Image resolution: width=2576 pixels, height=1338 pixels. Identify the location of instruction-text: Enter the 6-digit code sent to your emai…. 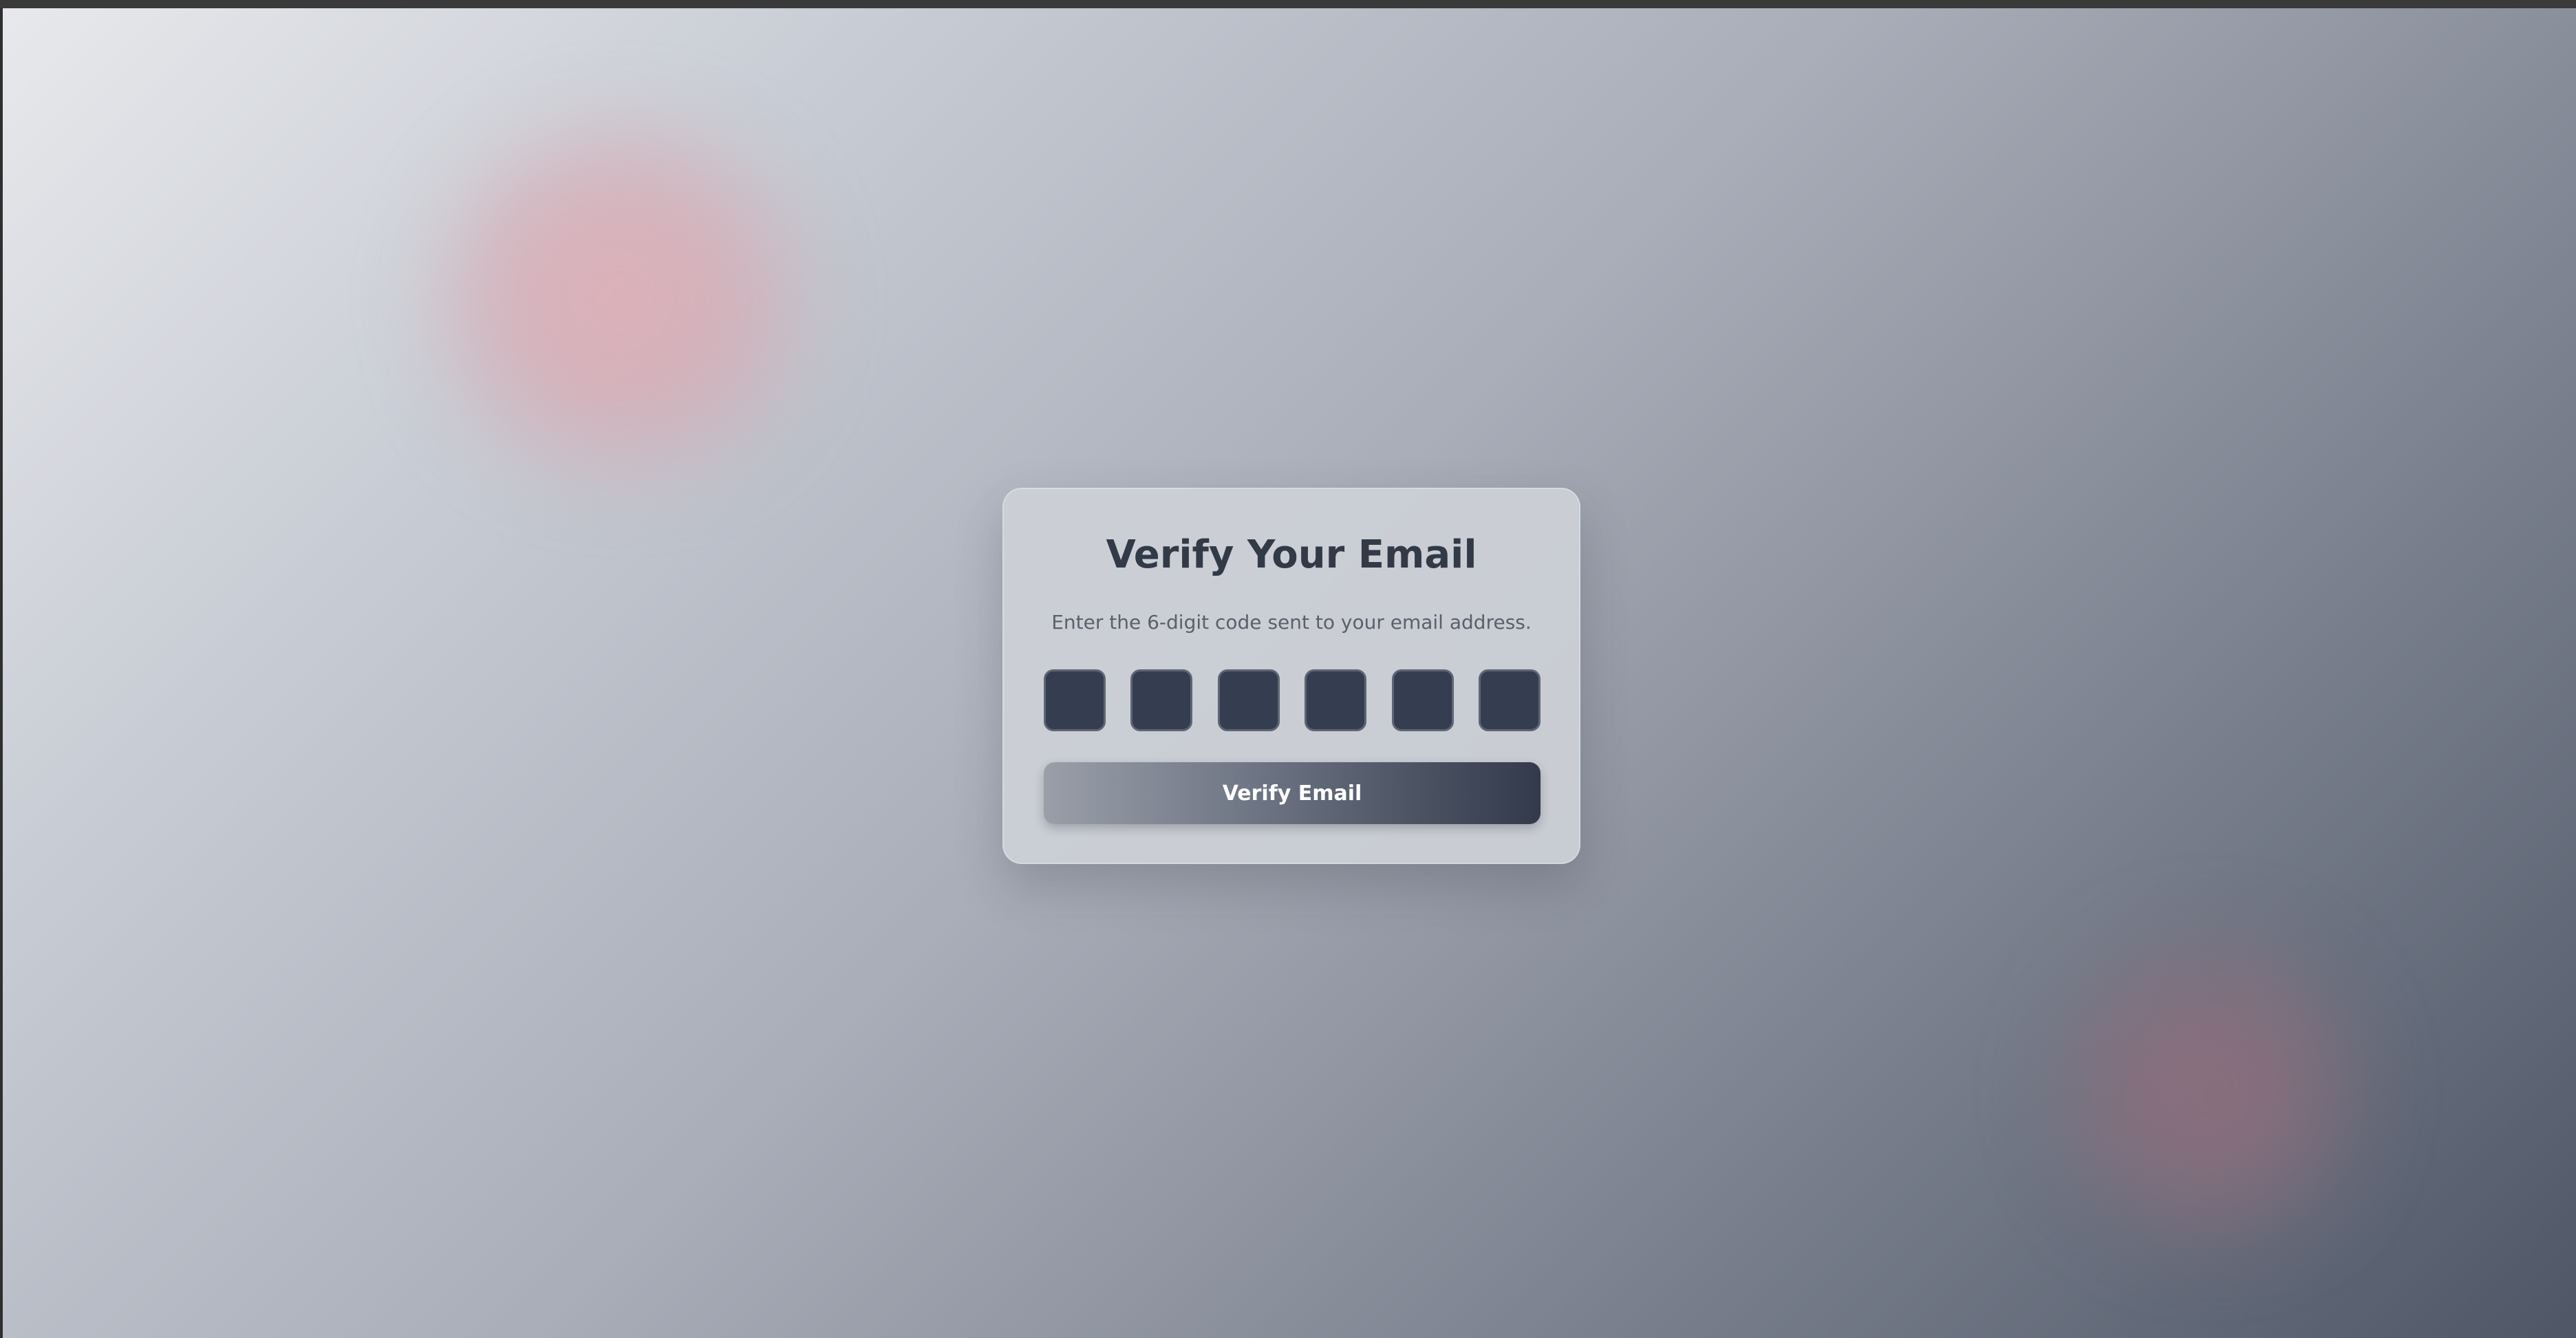
(1291, 622).